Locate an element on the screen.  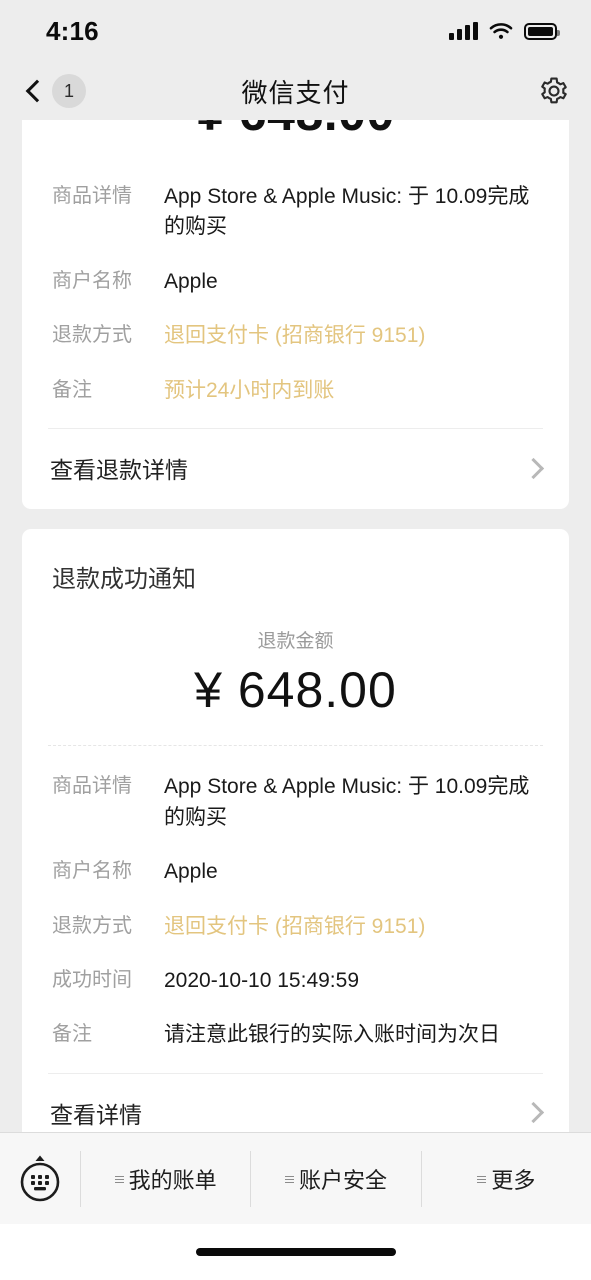
gear-icon is located at coordinates (554, 91).